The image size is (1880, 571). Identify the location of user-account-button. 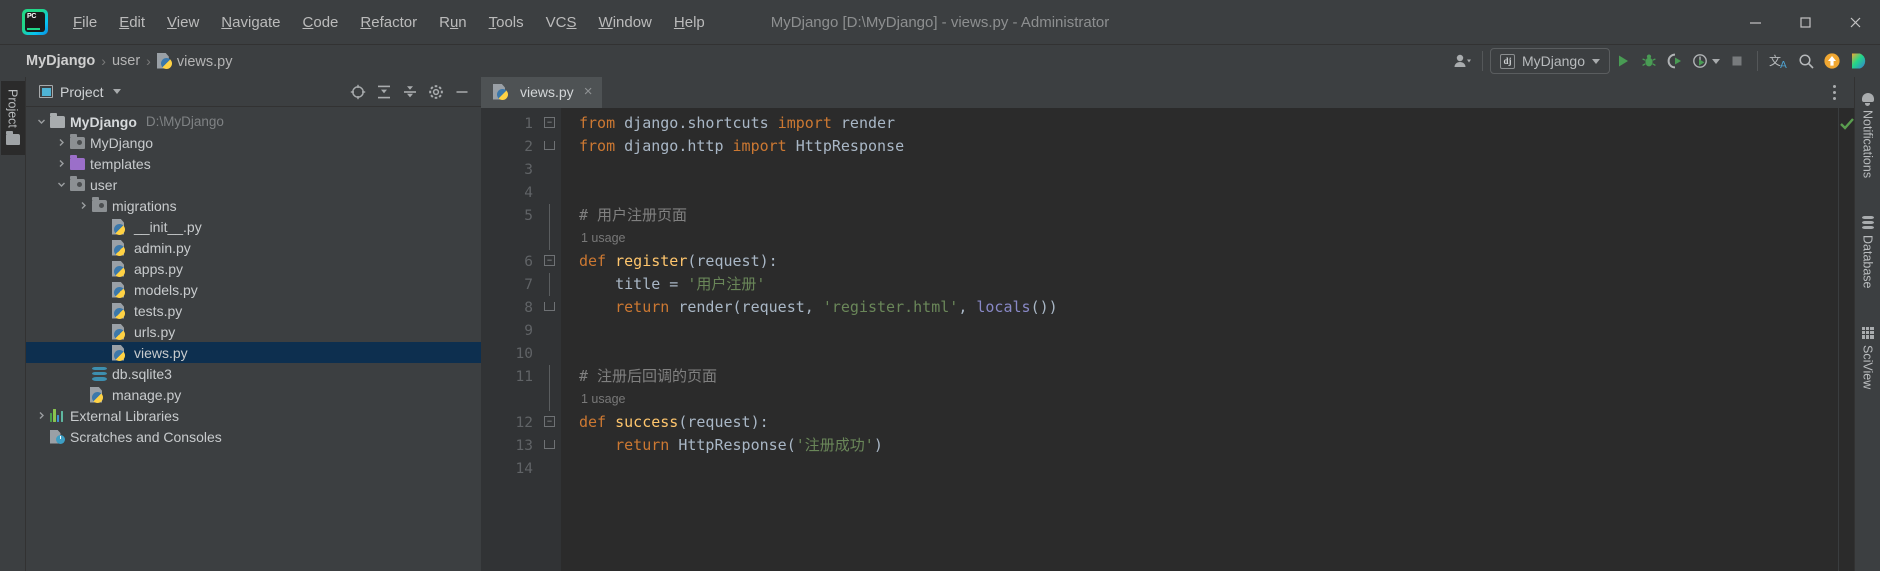
(1462, 61).